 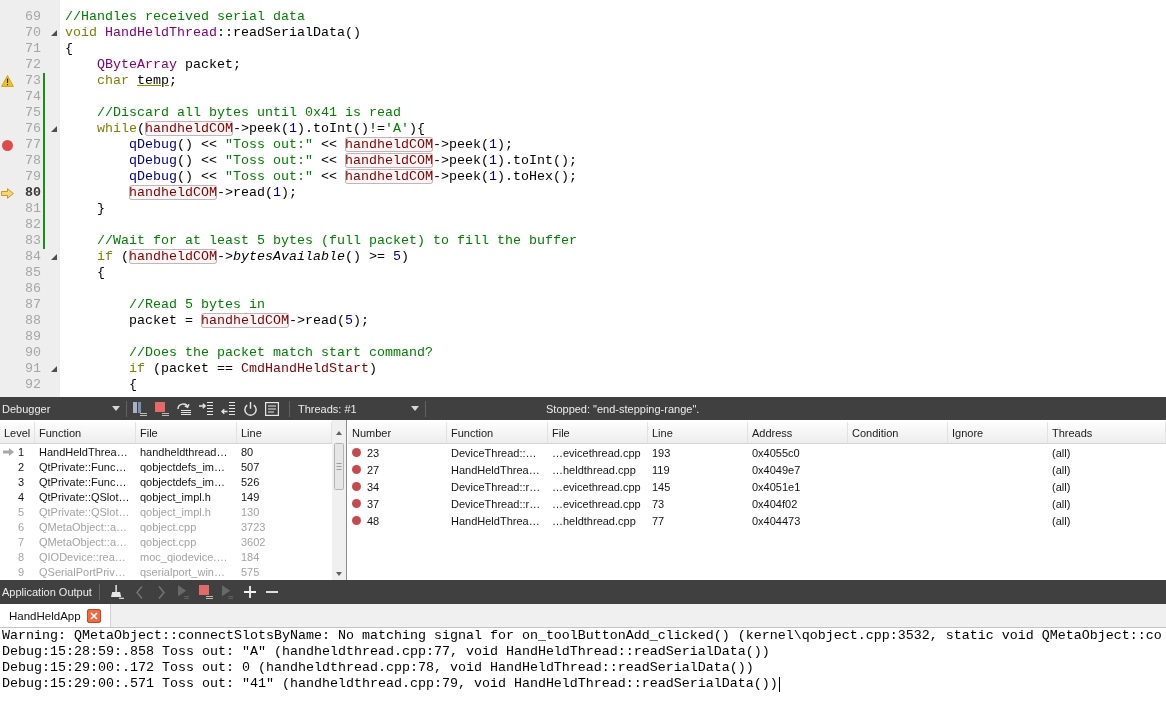 I want to click on line-number: 81, so click(x=33, y=209).